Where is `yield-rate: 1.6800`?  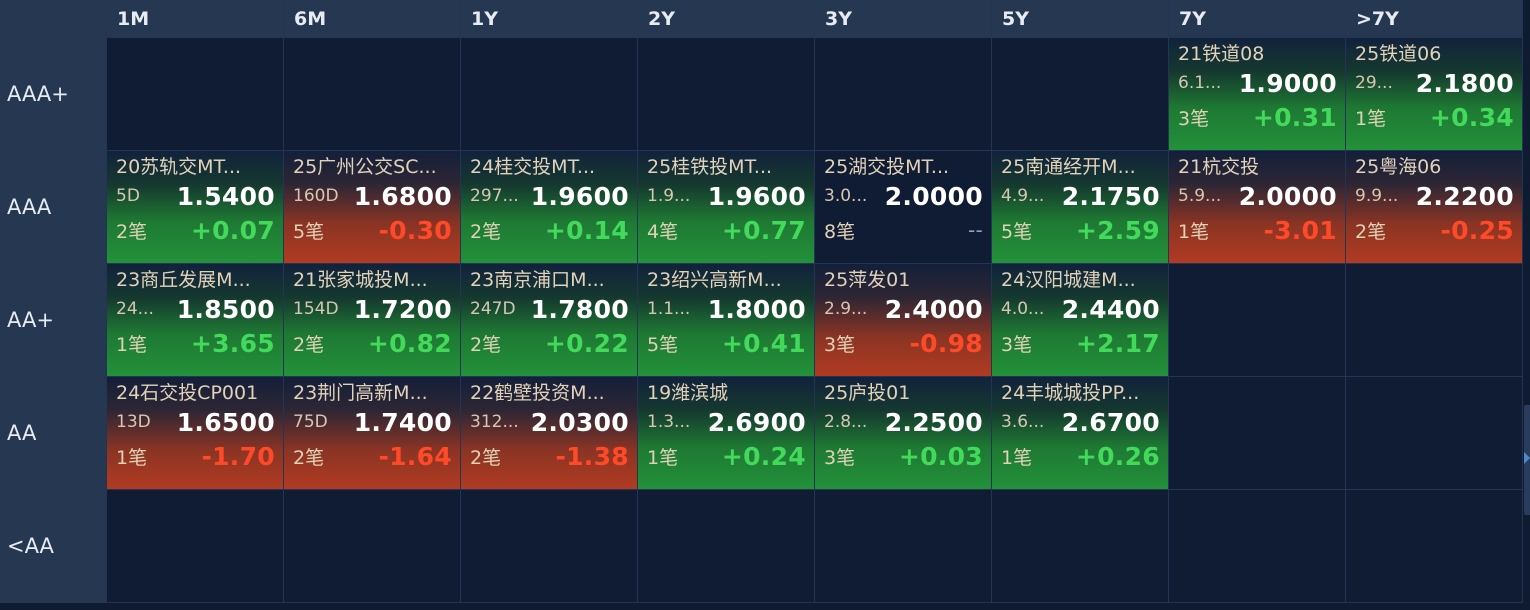
yield-rate: 1.6800 is located at coordinates (402, 196).